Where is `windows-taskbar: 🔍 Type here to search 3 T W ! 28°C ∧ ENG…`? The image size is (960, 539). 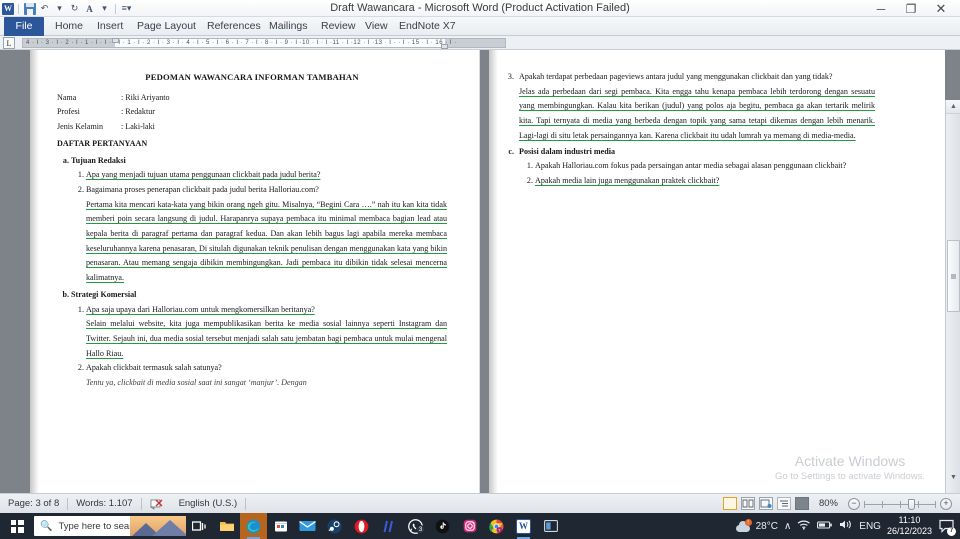
windows-taskbar: 🔍 Type here to search 3 T W ! 28°C ∧ ENG… is located at coordinates (480, 526).